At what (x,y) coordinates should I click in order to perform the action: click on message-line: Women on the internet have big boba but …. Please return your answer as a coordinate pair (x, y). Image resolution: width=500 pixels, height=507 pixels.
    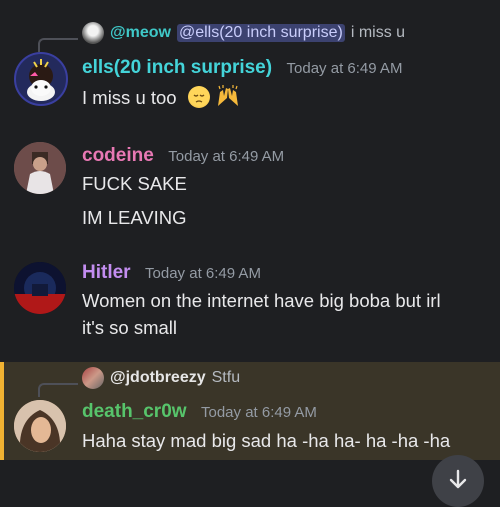
    Looking at the image, I should click on (261, 300).